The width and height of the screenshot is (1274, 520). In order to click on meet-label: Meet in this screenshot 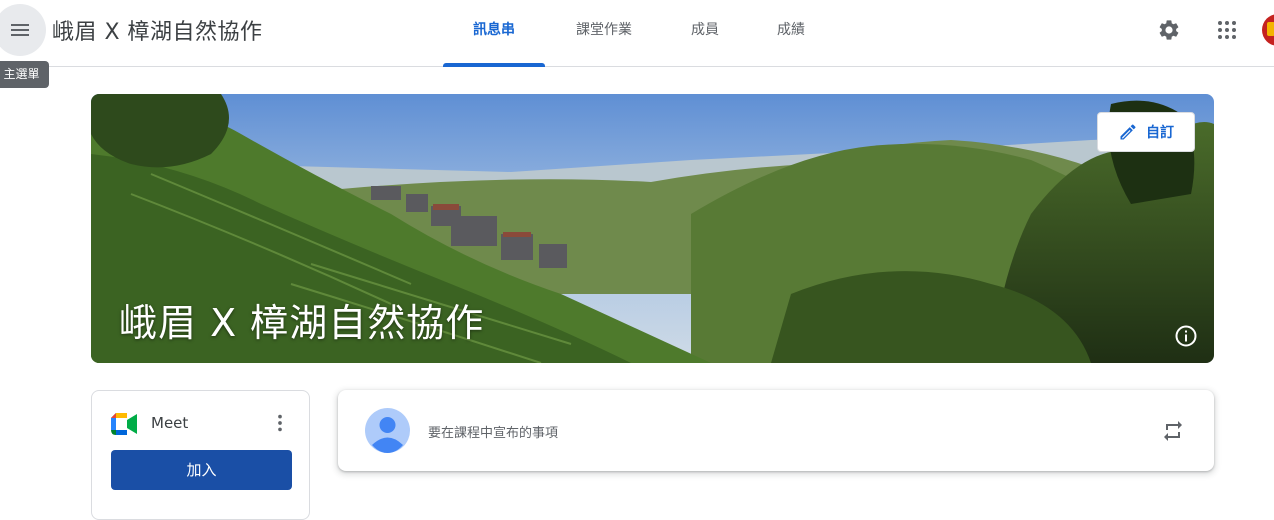, I will do `click(170, 423)`.